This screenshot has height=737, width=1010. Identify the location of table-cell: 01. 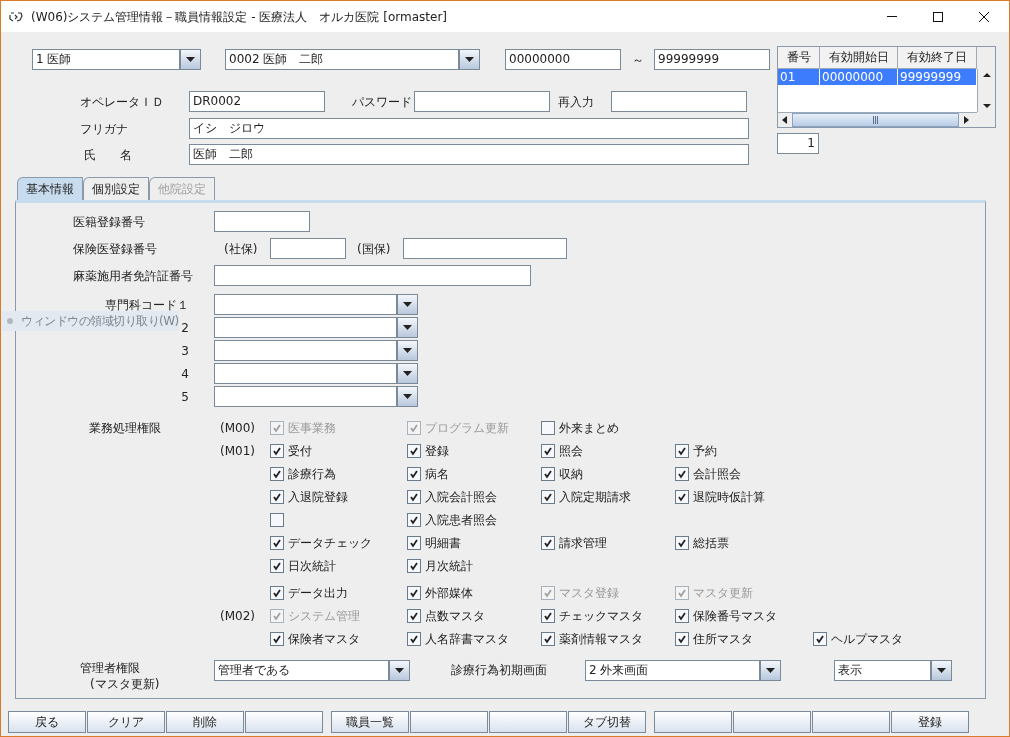
(799, 77).